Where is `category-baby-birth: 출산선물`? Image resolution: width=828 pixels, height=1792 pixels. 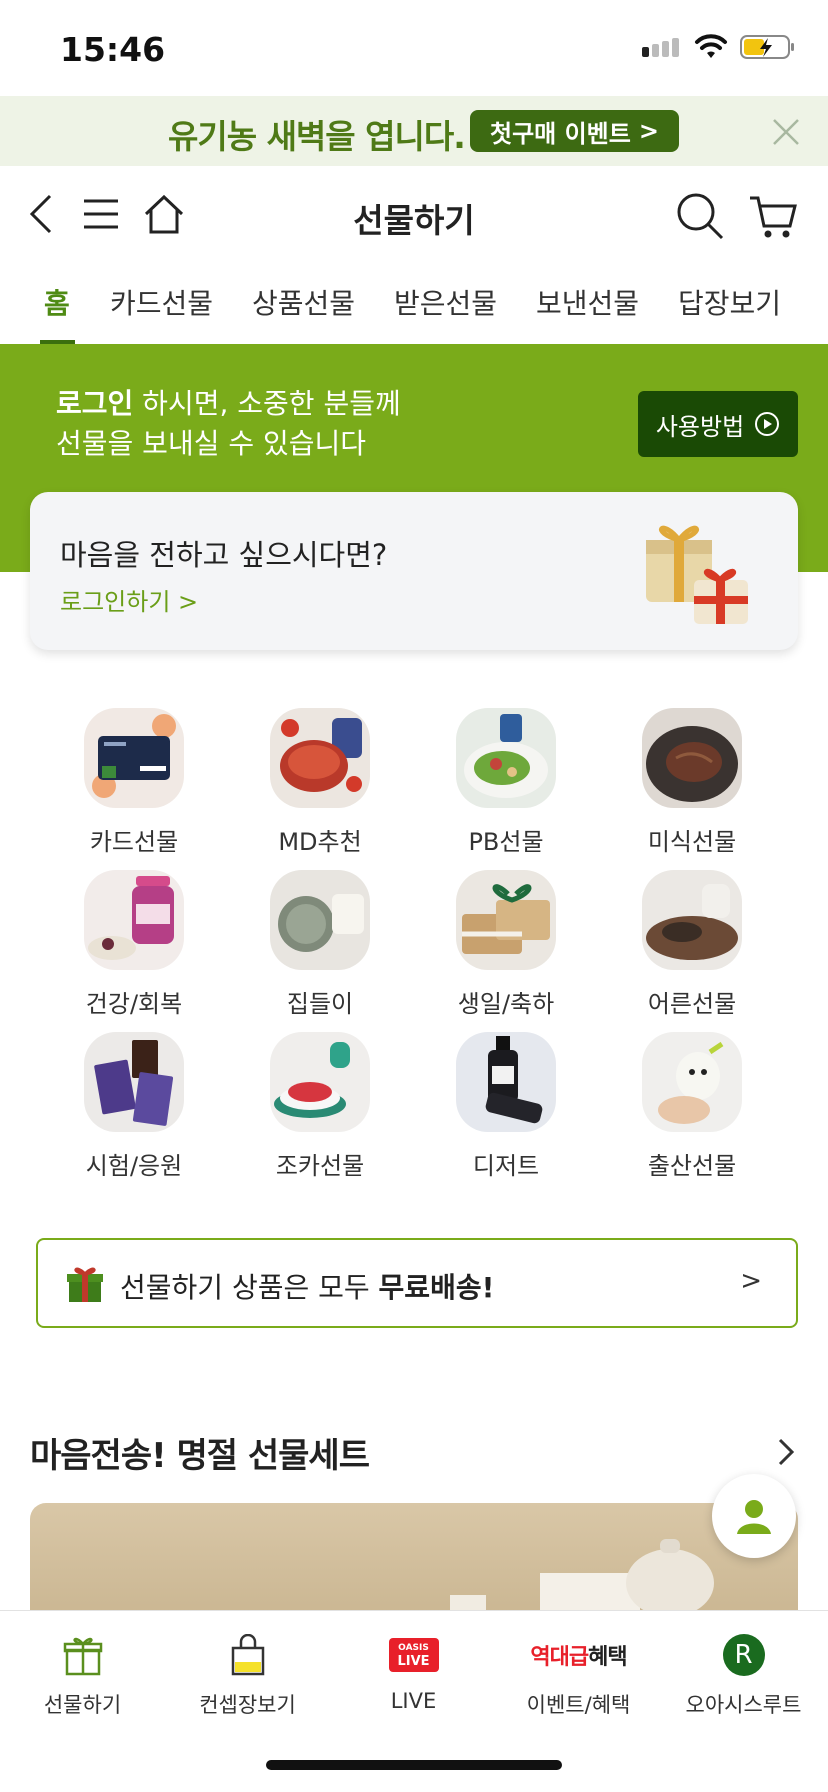
category-baby-birth: 출산선물 is located at coordinates (692, 1106).